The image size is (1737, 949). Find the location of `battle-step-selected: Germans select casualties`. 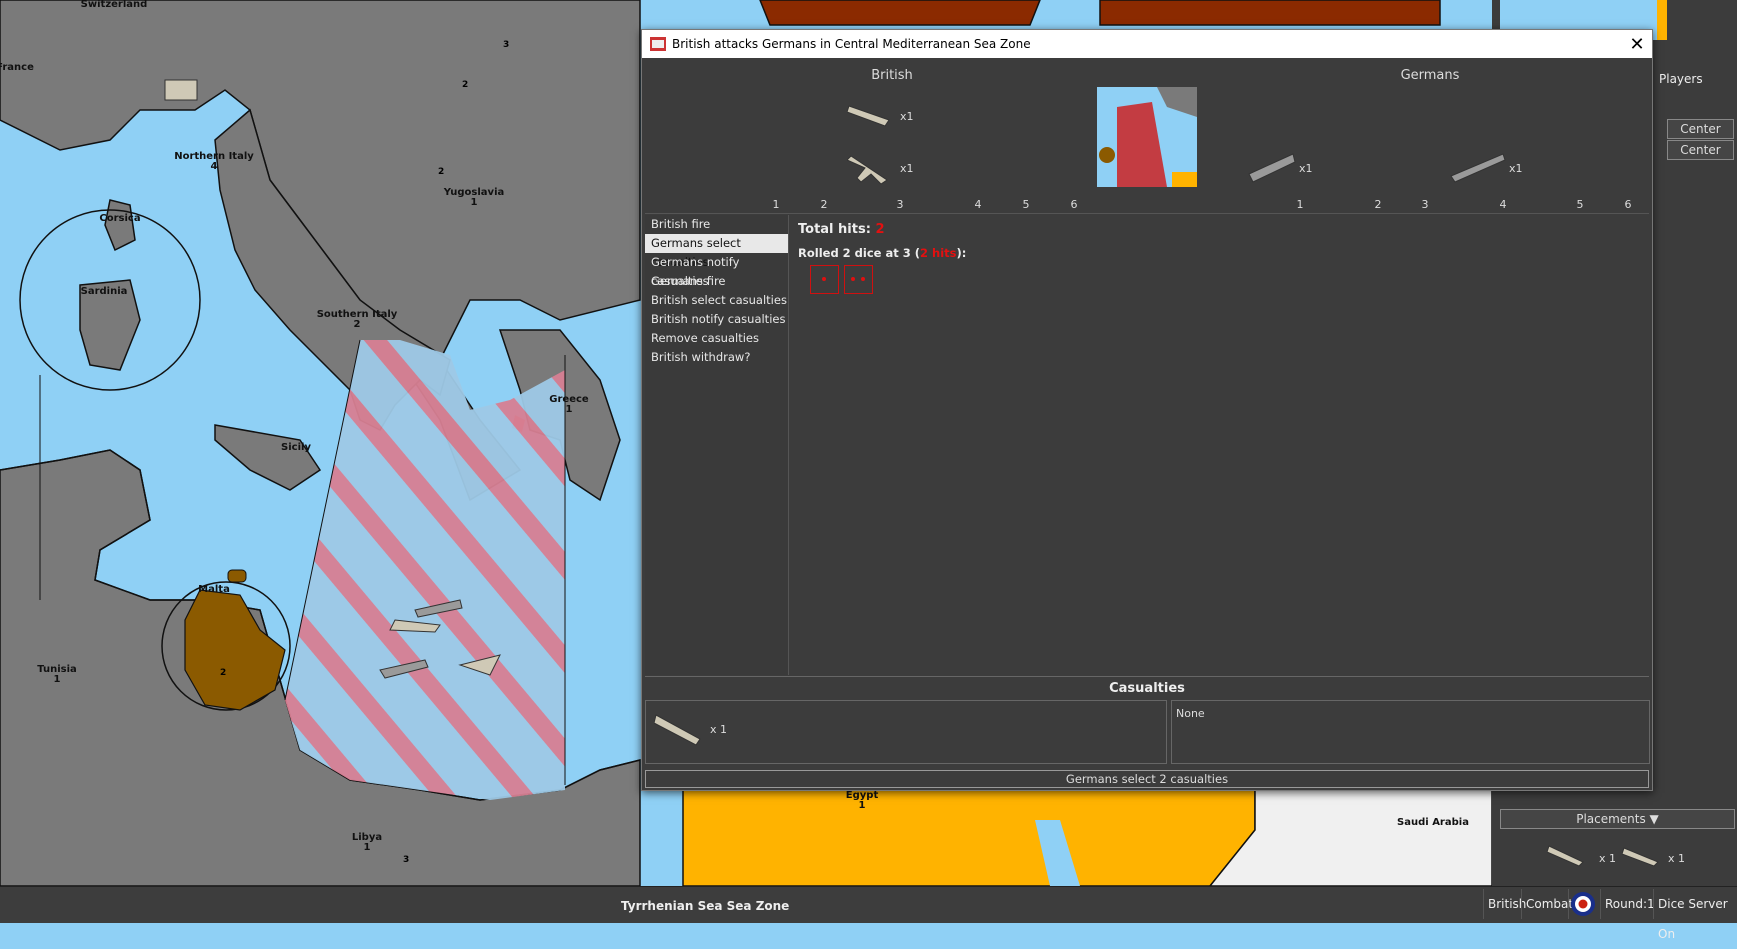

battle-step-selected: Germans select casualties is located at coordinates (716, 251).